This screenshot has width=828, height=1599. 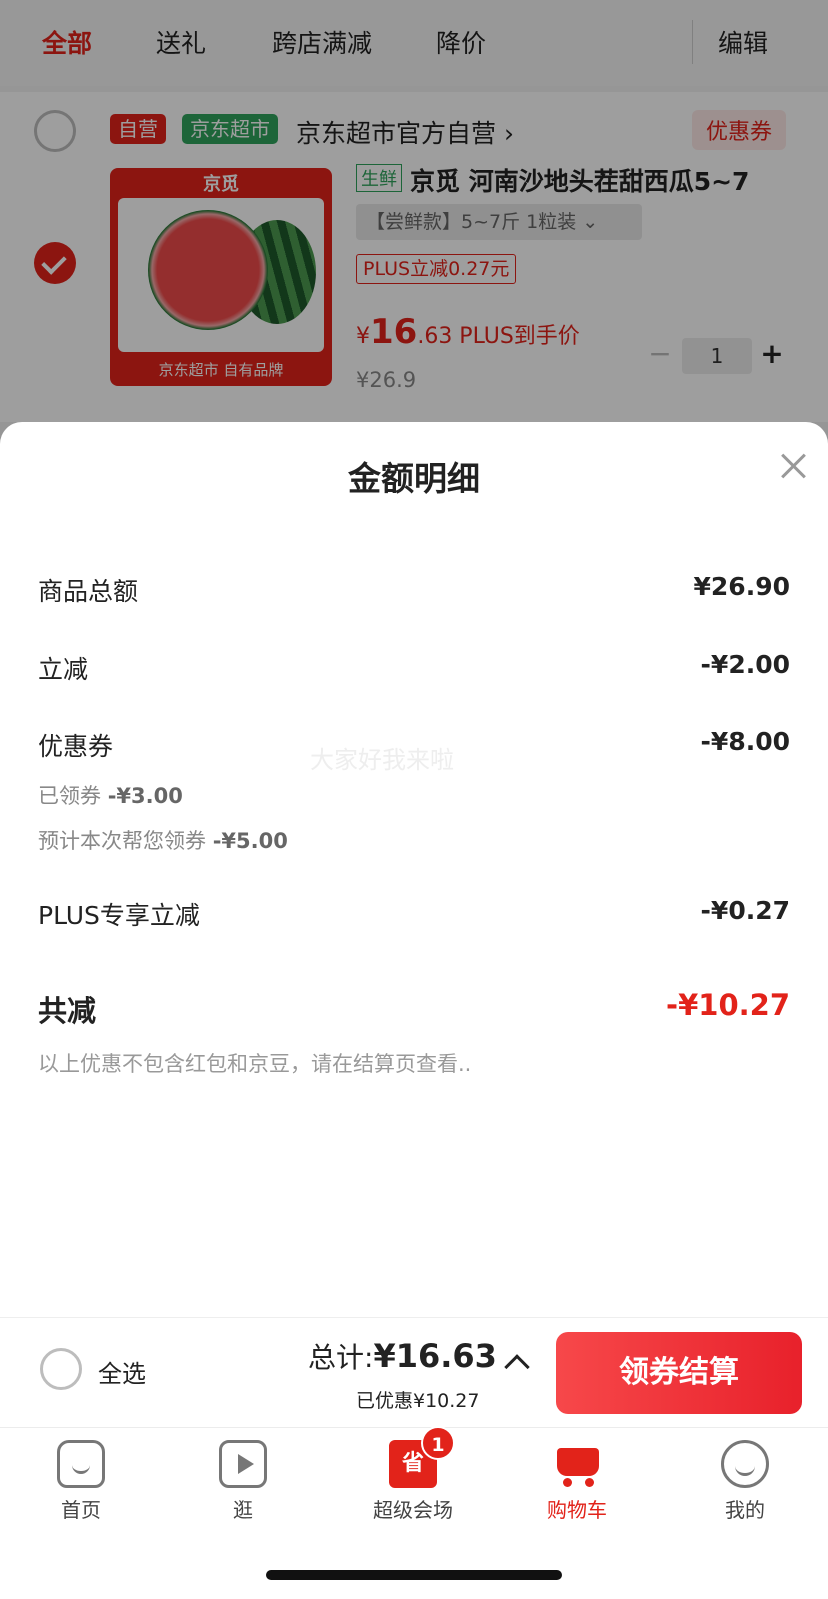 I want to click on goods-total-value: ¥26.90, so click(x=741, y=586).